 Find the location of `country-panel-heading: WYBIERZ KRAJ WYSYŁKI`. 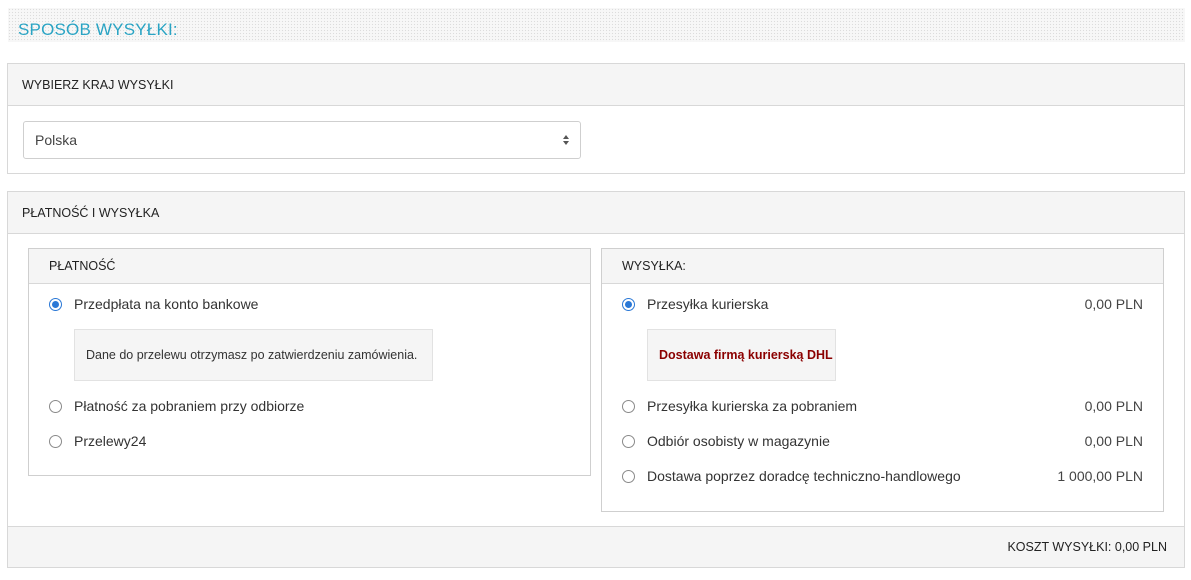

country-panel-heading: WYBIERZ KRAJ WYSYŁKI is located at coordinates (596, 85).